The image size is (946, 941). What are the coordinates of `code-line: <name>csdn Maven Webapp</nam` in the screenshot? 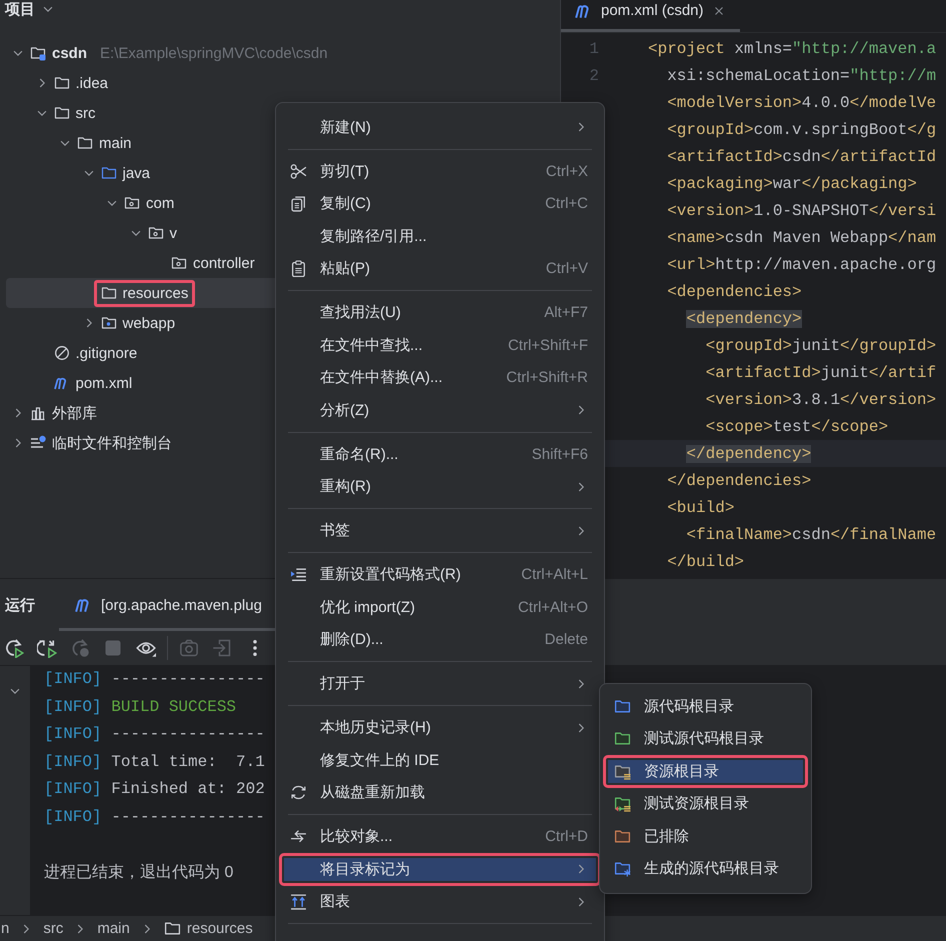 It's located at (801, 237).